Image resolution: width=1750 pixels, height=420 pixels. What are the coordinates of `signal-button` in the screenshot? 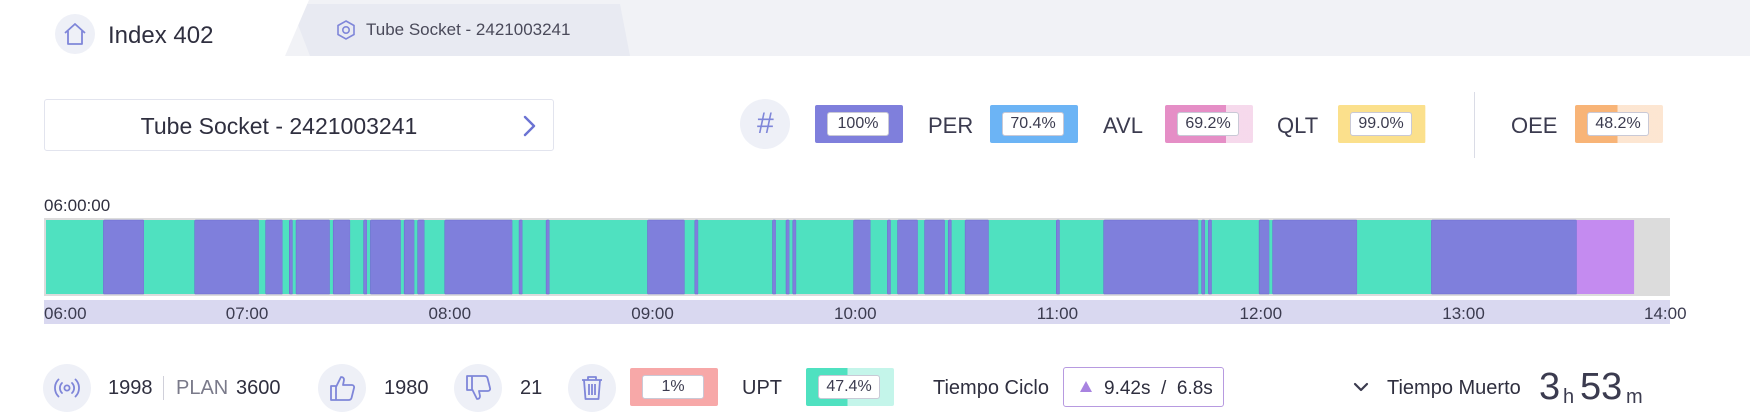 It's located at (67, 388).